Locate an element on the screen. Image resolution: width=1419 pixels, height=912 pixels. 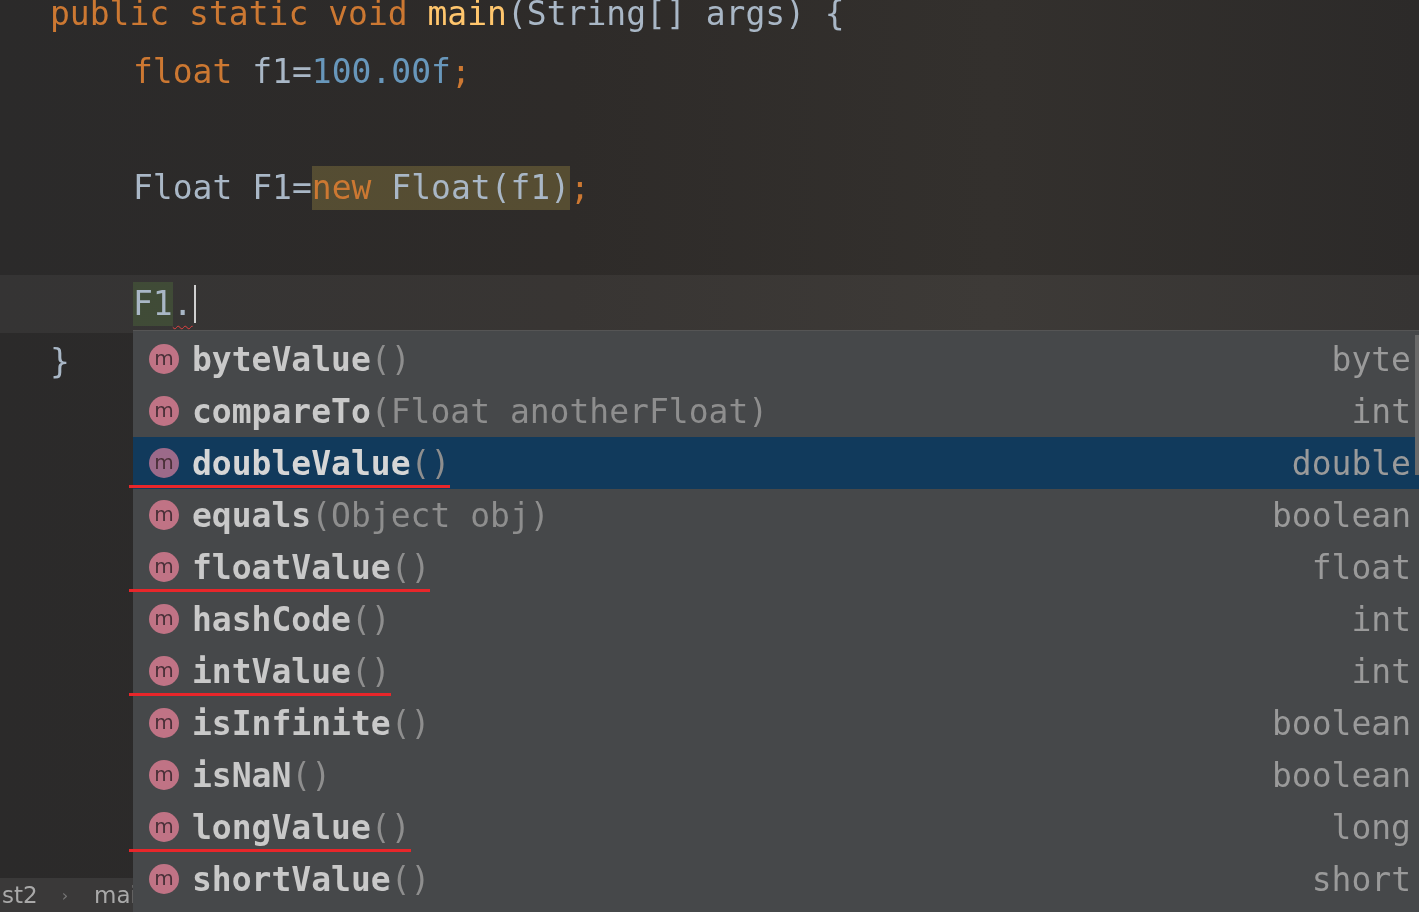
code-token: Float F1= is located at coordinates (222, 188).